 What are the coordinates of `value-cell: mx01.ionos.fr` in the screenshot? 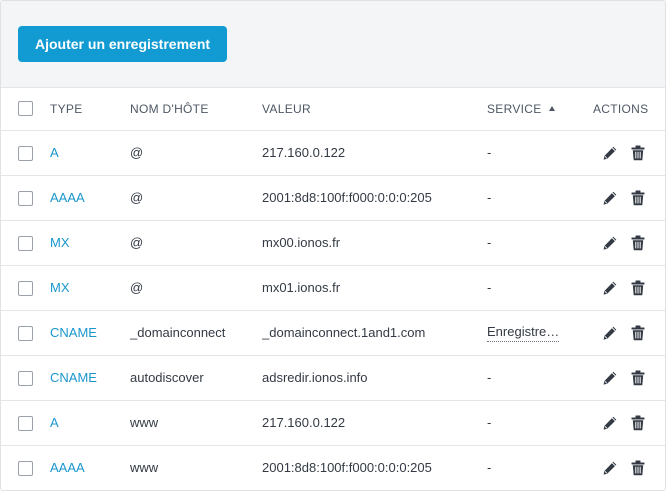 It's located at (374, 288).